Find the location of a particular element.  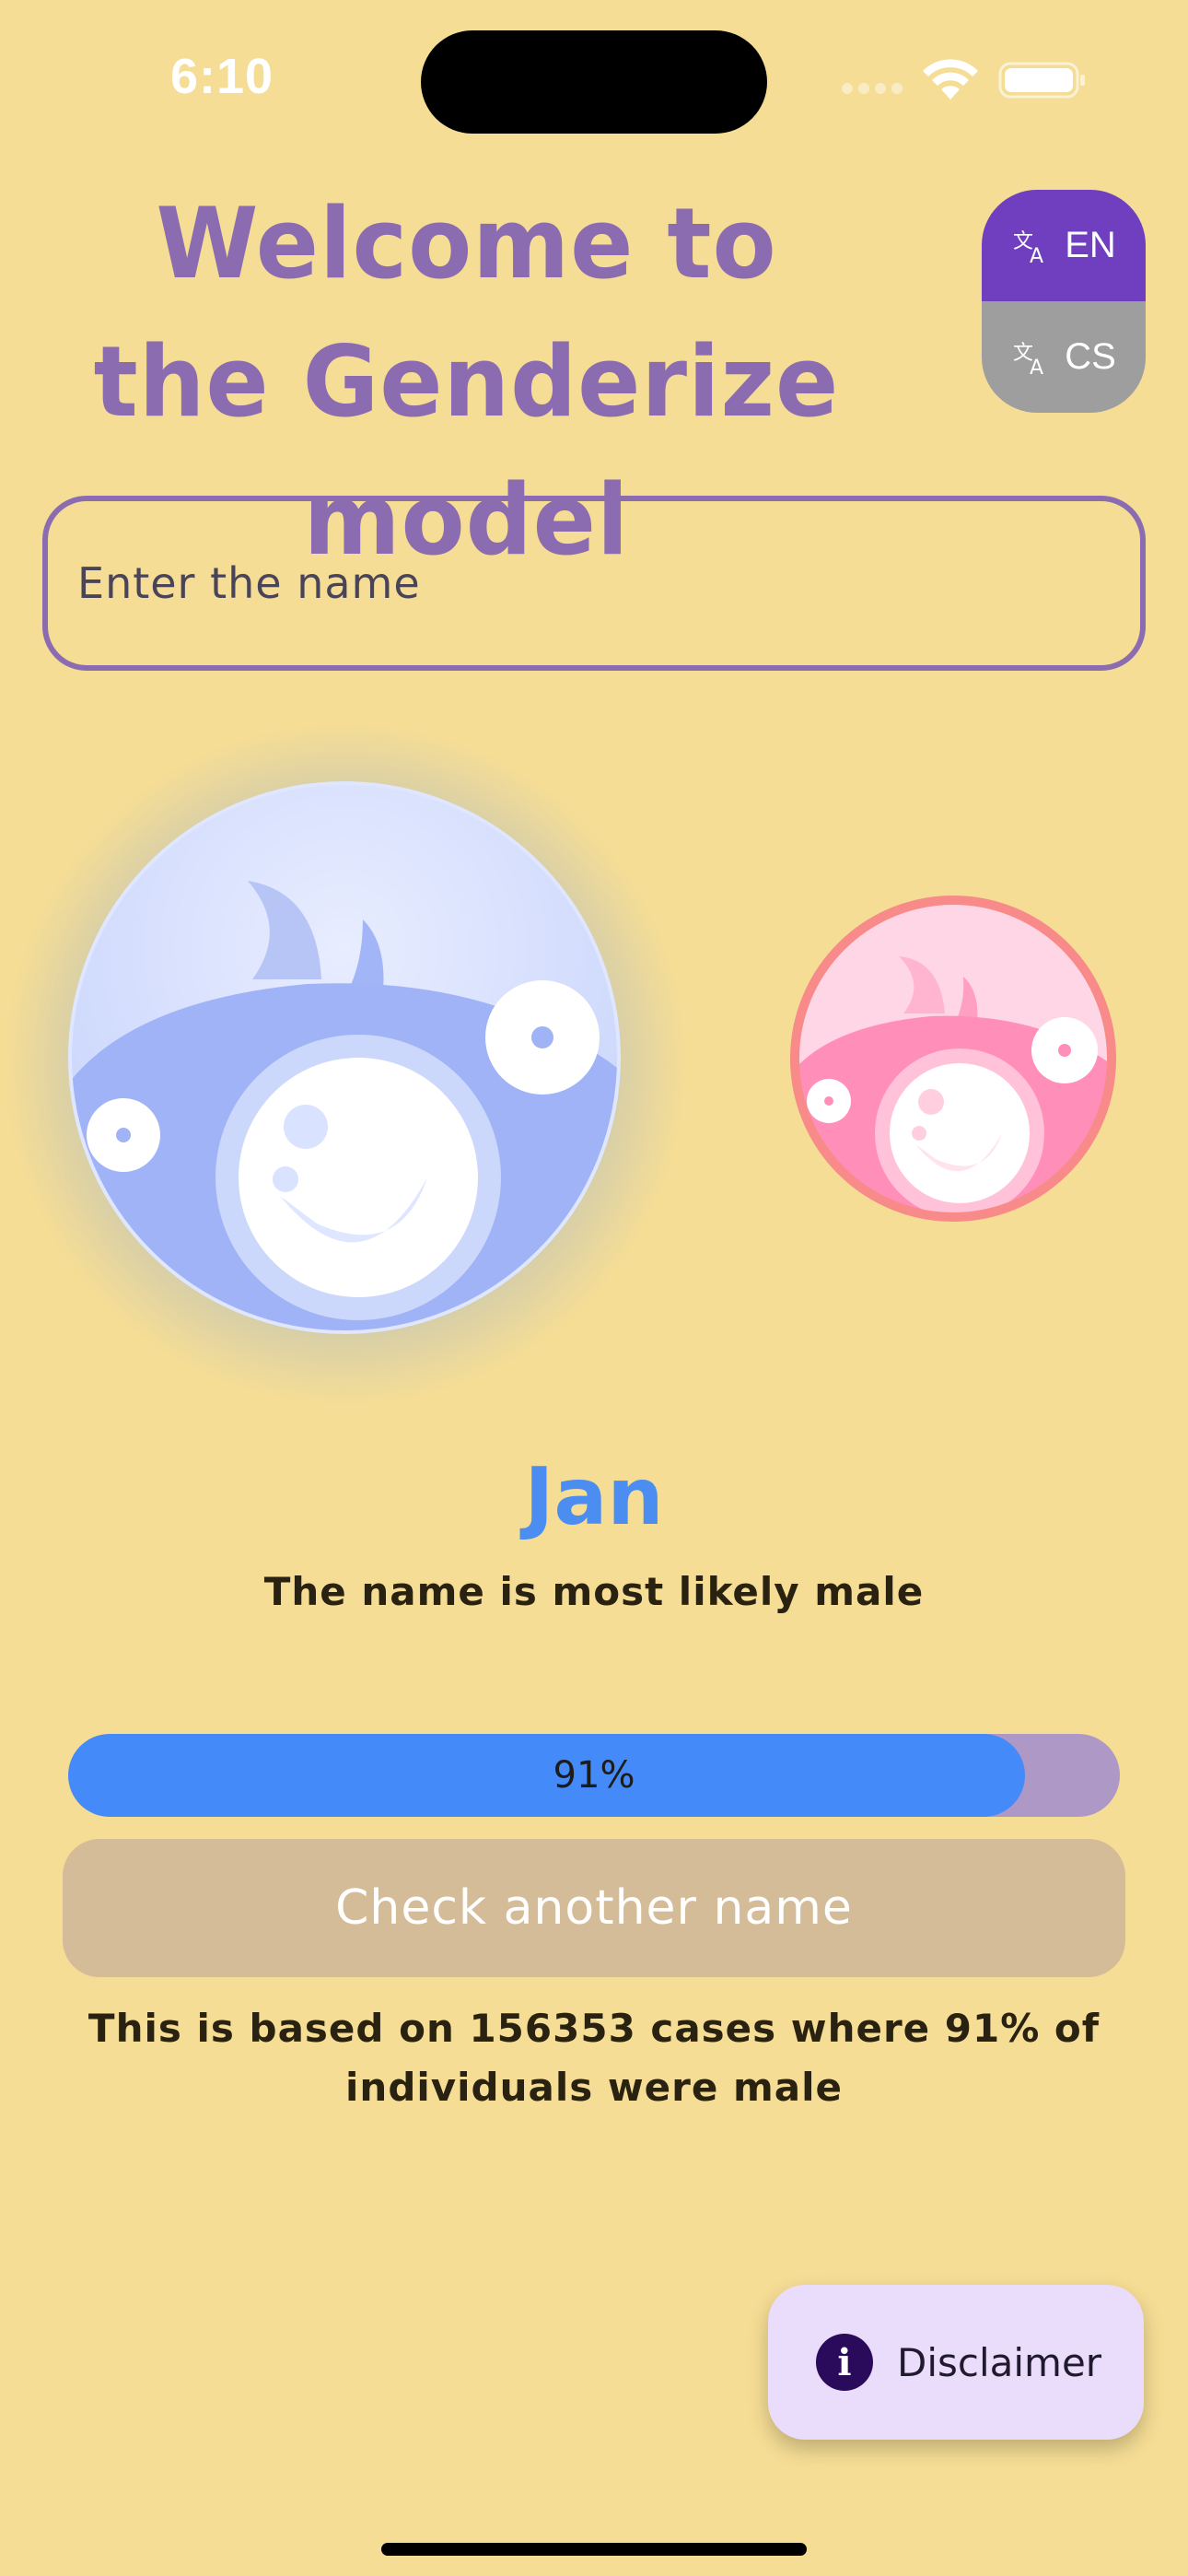

disclaimer-button: i Disclaimer is located at coordinates (956, 2362).